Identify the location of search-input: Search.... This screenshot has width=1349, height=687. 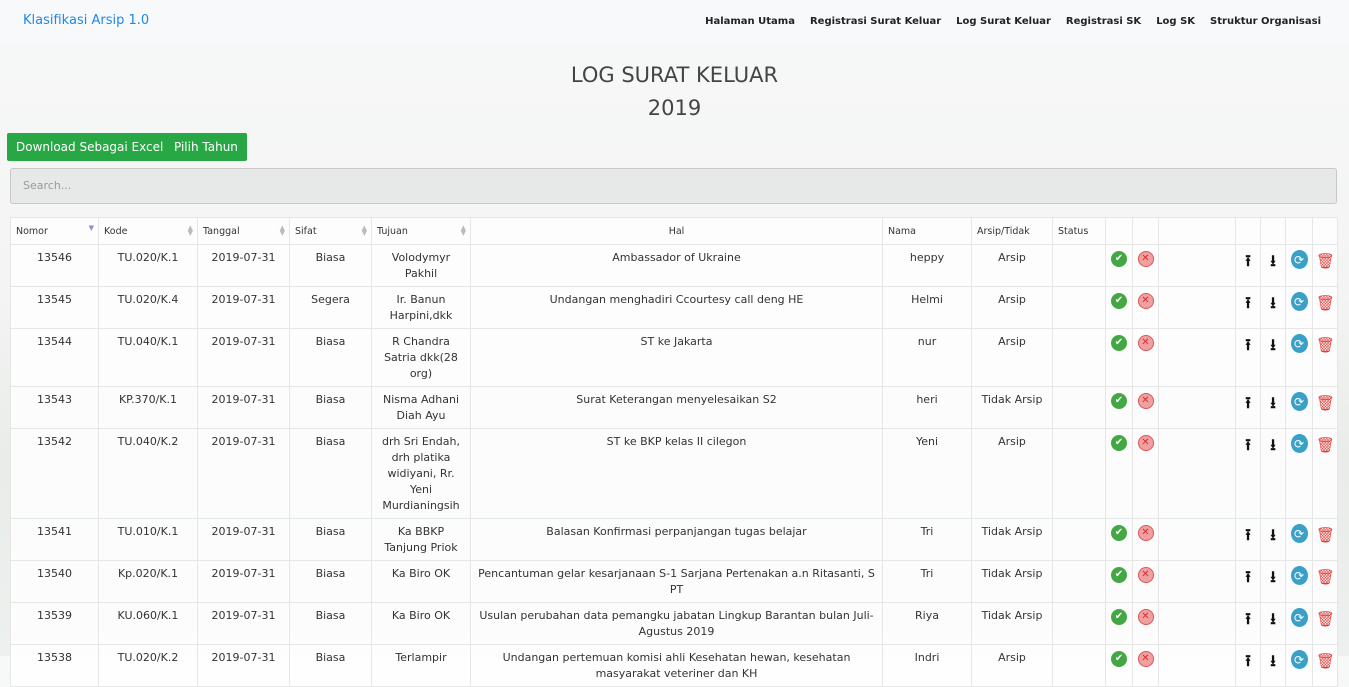
(673, 186).